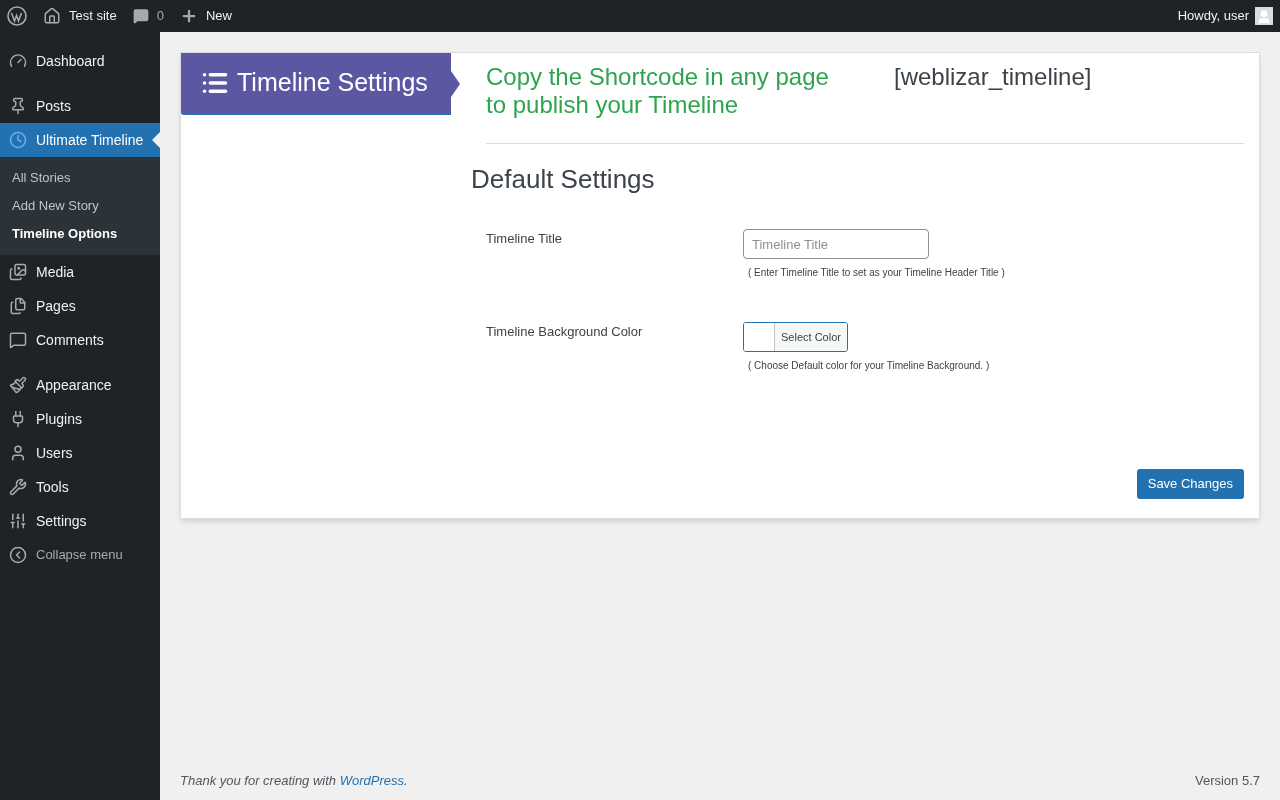 The height and width of the screenshot is (800, 1280). Describe the element at coordinates (18, 521) in the screenshot. I see `sliders-icon` at that location.